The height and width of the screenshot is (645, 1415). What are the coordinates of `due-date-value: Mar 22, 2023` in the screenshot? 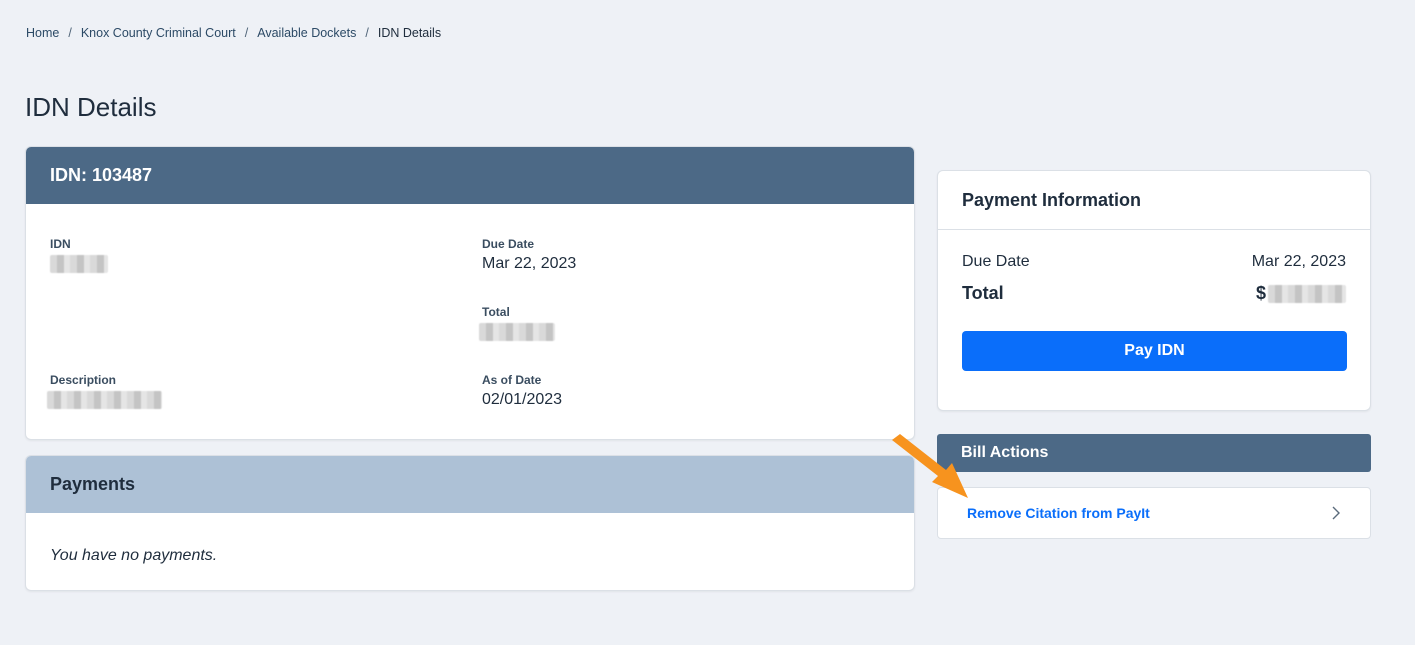 It's located at (529, 263).